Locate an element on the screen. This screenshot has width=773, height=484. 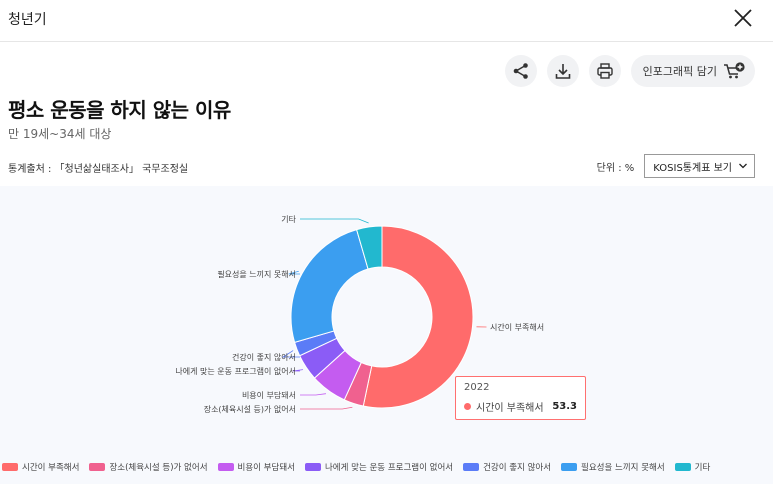
slice-label: 장소(체육시설 등)가 없어서 is located at coordinates (250, 409).